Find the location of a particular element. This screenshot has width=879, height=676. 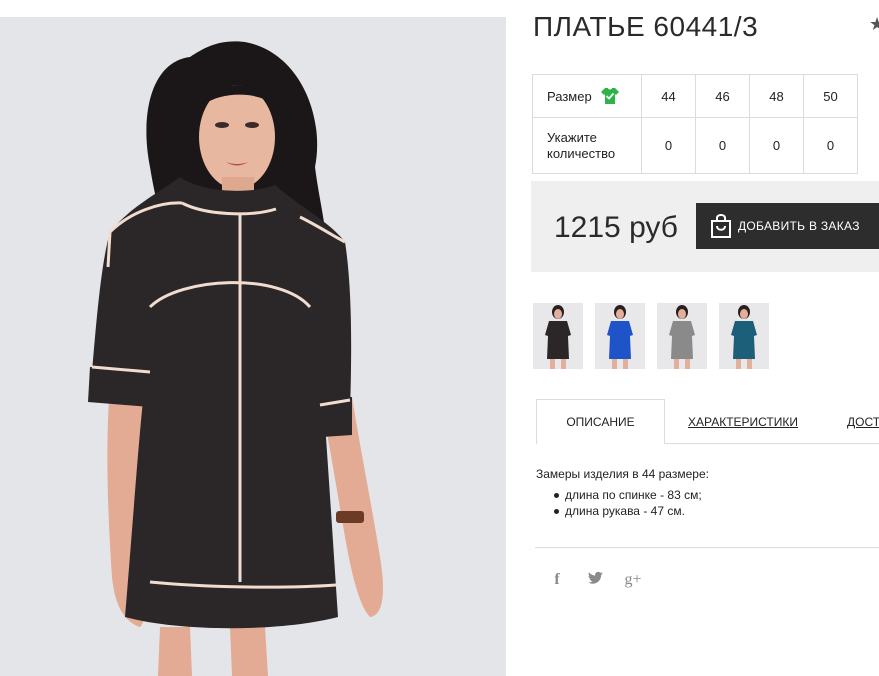

quantity-input-44: 0 is located at coordinates (668, 145).